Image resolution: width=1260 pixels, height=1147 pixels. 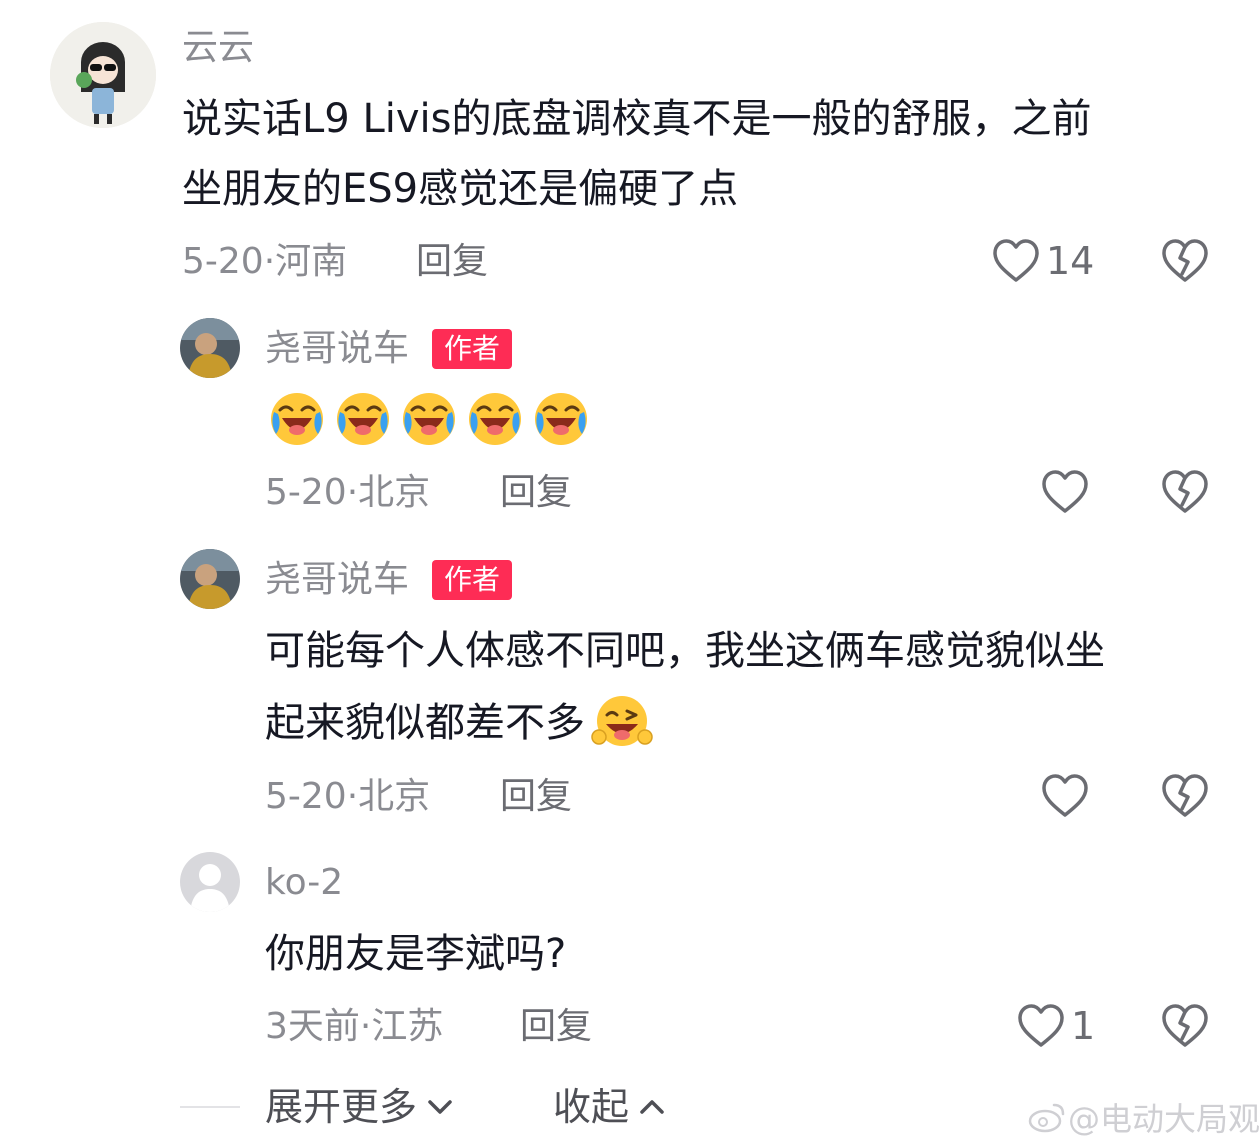 I want to click on wink-tongue-emoji-icon, so click(x=622, y=721).